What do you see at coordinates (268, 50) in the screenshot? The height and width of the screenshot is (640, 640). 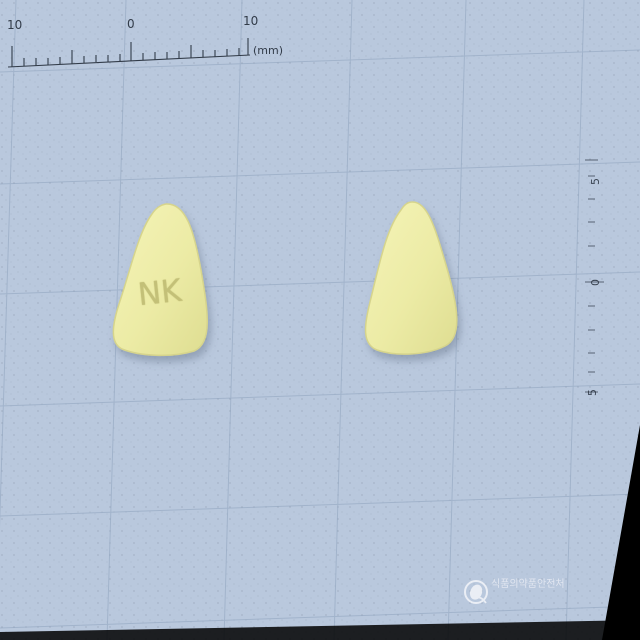 I see `ruler-unit-label: (mm)` at bounding box center [268, 50].